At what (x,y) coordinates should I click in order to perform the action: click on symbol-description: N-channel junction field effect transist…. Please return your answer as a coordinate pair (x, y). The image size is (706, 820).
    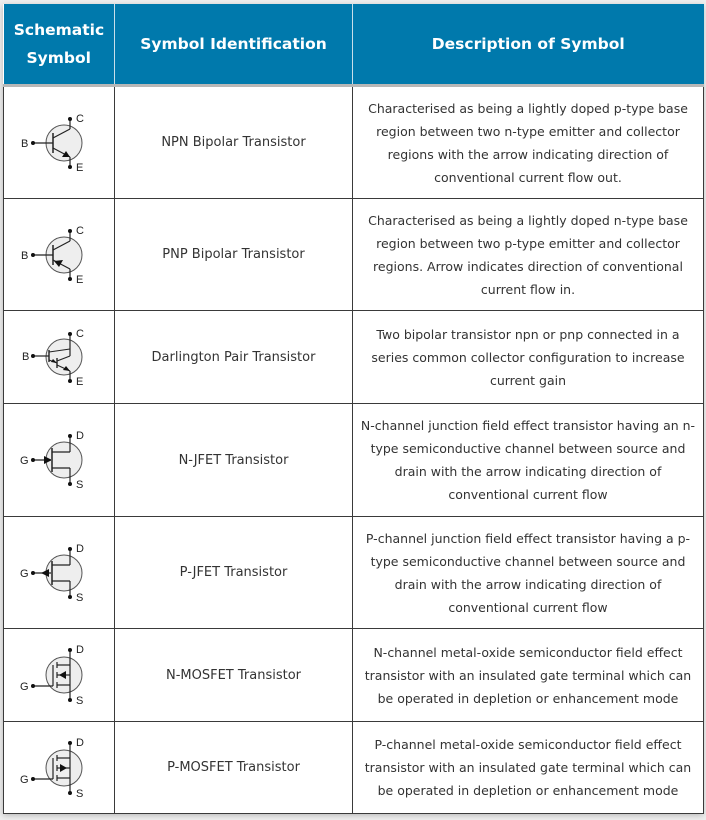
    Looking at the image, I should click on (528, 460).